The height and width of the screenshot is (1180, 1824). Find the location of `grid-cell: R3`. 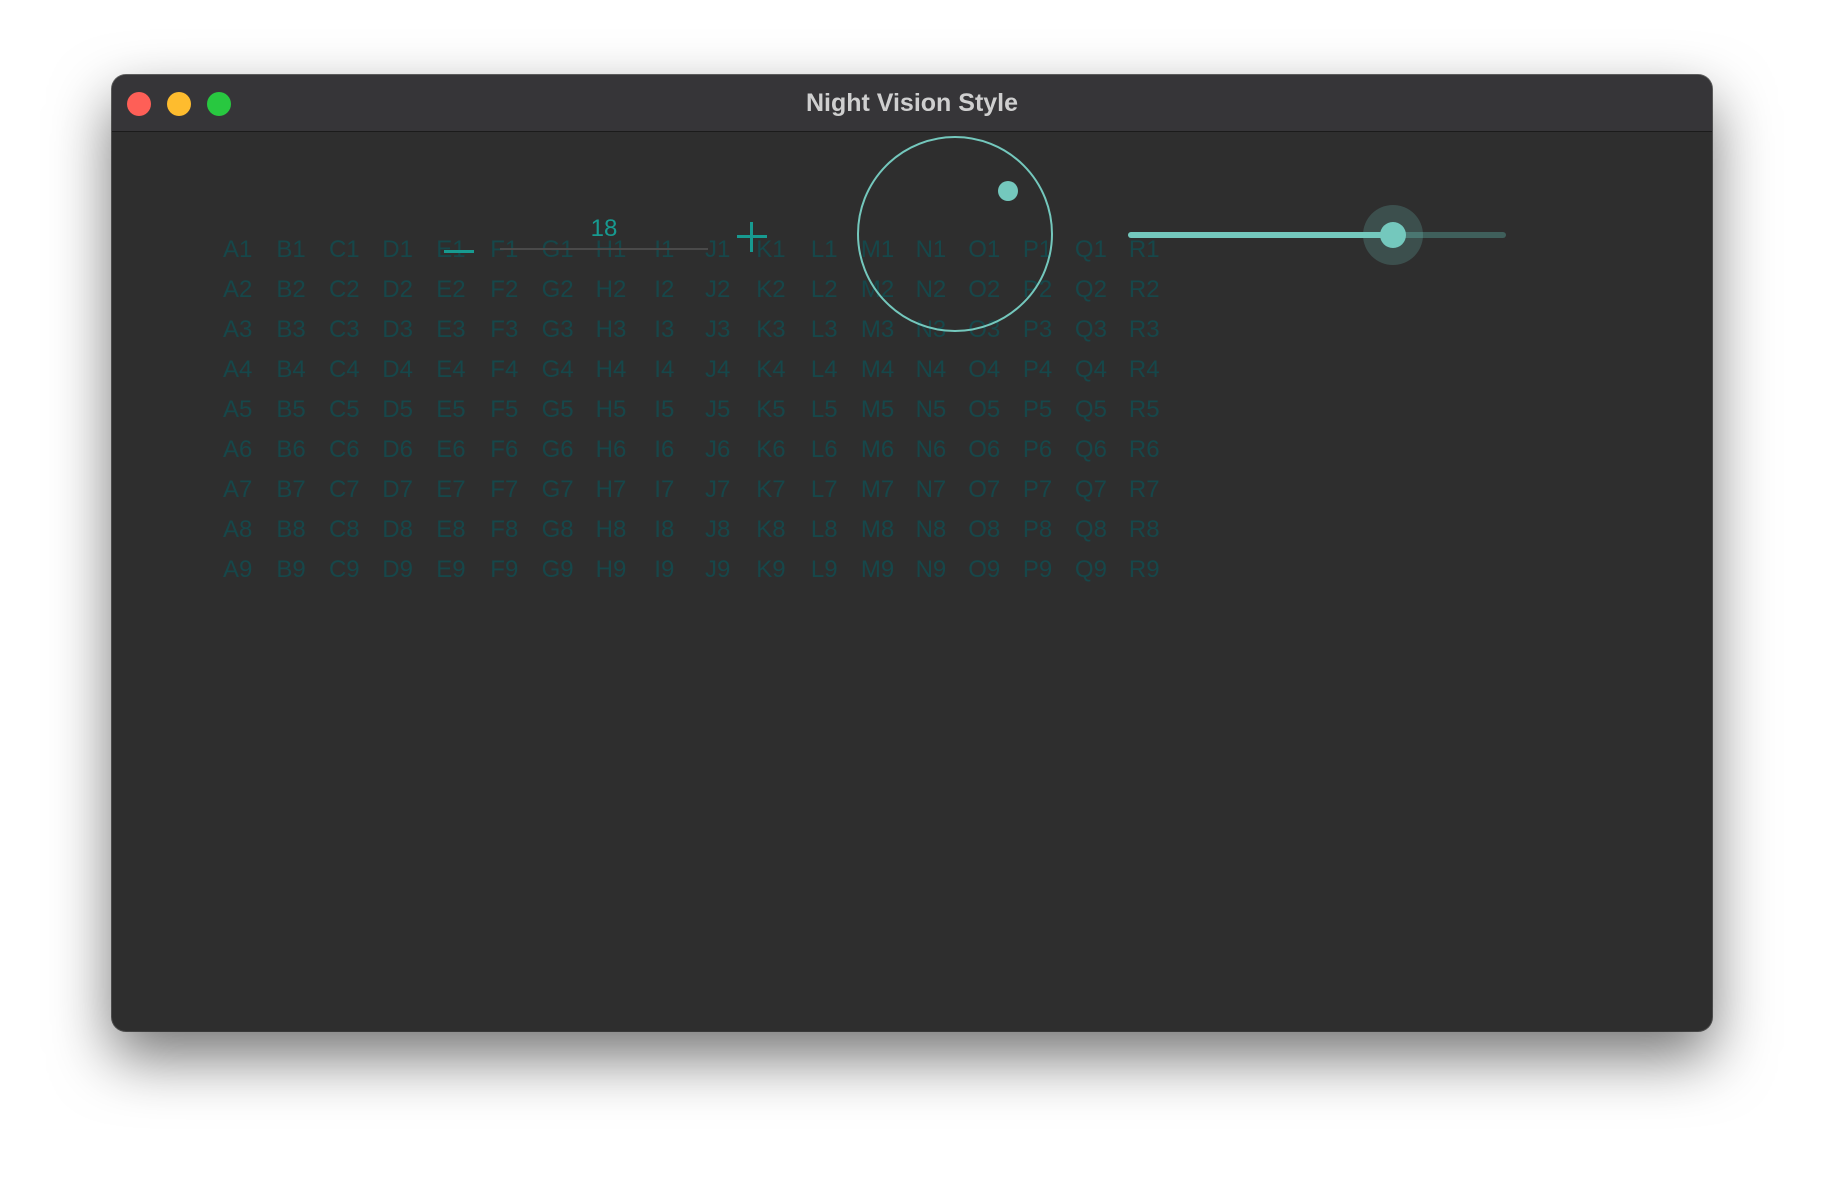

grid-cell: R3 is located at coordinates (1144, 329).